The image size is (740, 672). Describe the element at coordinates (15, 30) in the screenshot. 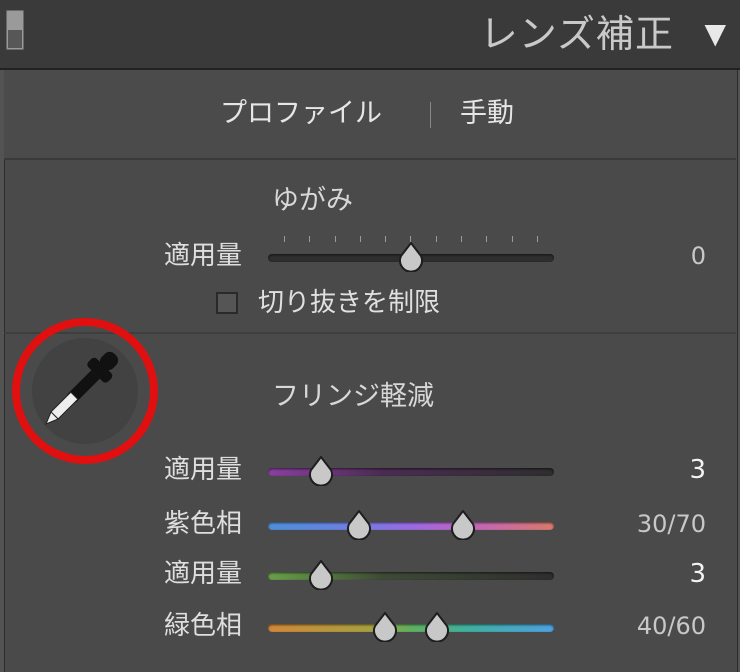

I see `panel-switch` at that location.